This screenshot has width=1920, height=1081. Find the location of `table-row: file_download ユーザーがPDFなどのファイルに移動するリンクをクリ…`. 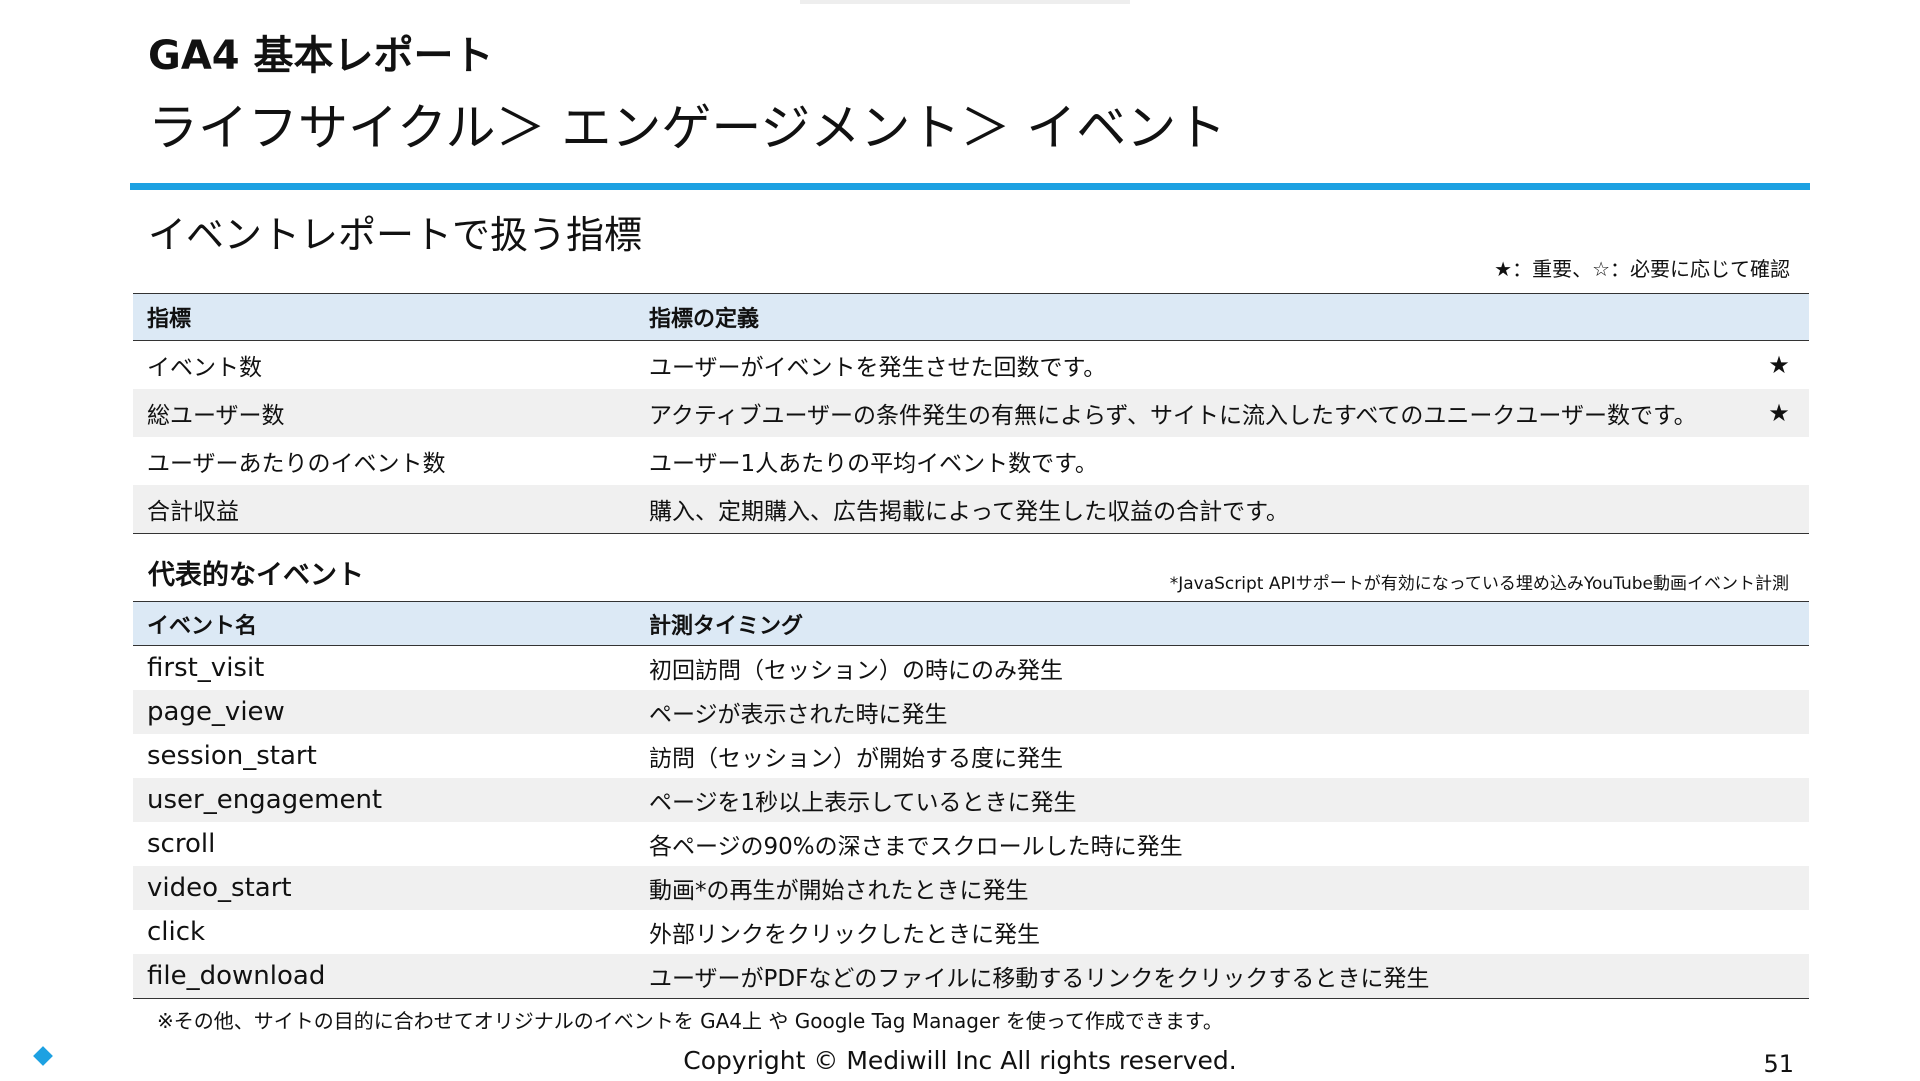

table-row: file_download ユーザーがPDFなどのファイルに移動するリンクをクリ… is located at coordinates (971, 976).